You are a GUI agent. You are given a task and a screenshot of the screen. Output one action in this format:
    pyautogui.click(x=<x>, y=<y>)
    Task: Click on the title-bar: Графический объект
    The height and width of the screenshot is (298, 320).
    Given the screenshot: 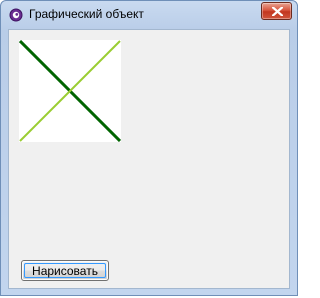 What is the action you would take?
    pyautogui.click(x=149, y=15)
    